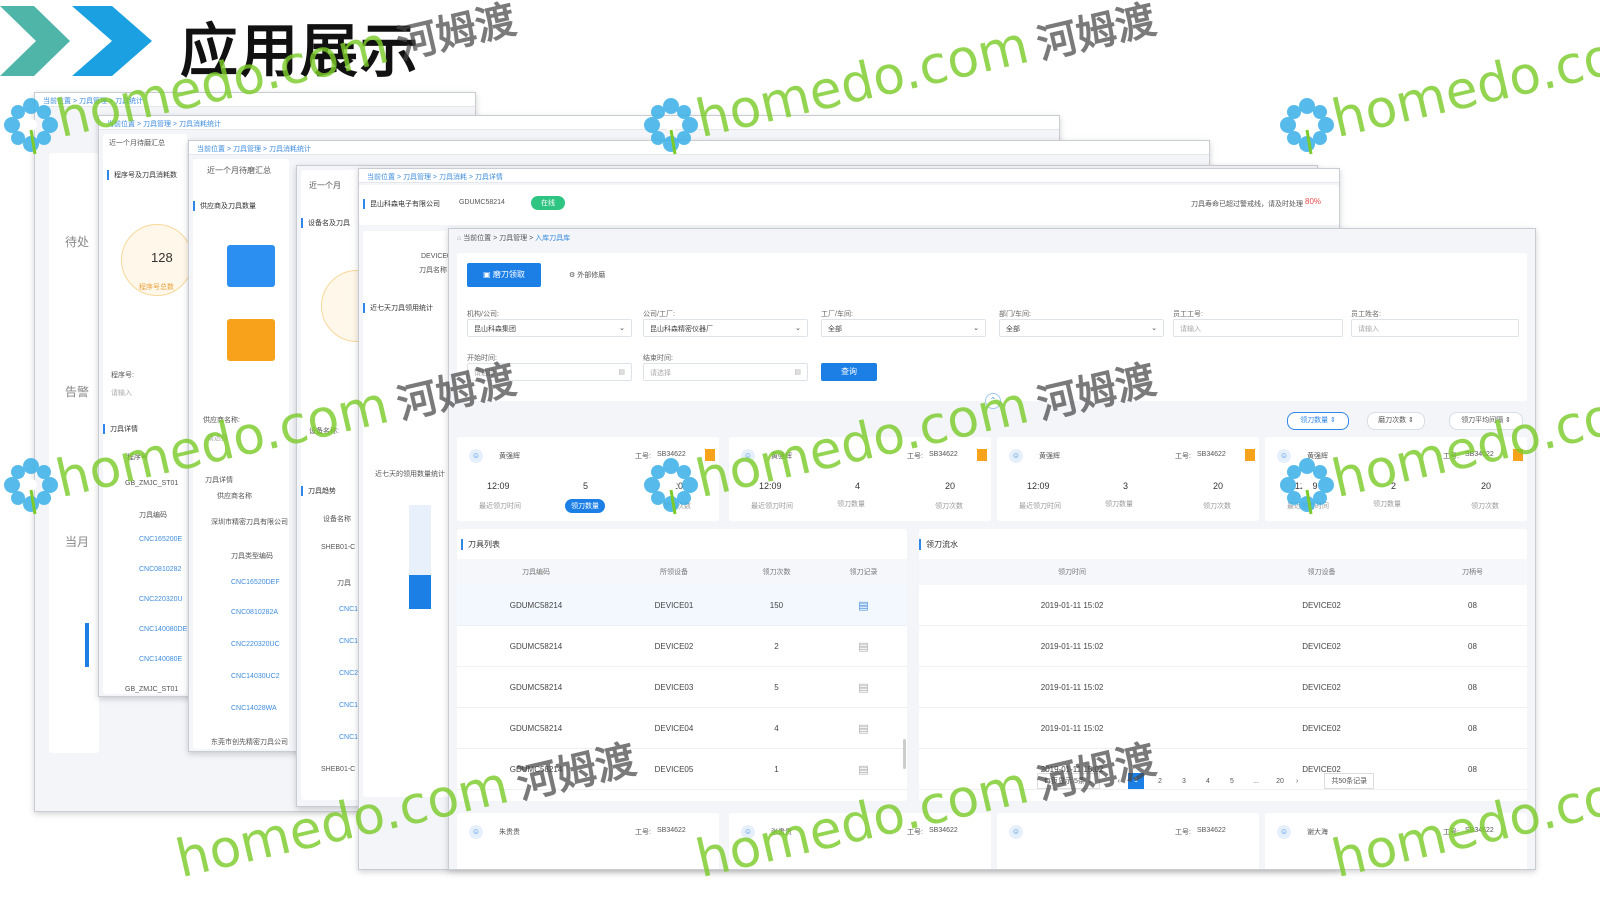 This screenshot has width=1600, height=900. What do you see at coordinates (1208, 781) in the screenshot?
I see `page-4: 4` at bounding box center [1208, 781].